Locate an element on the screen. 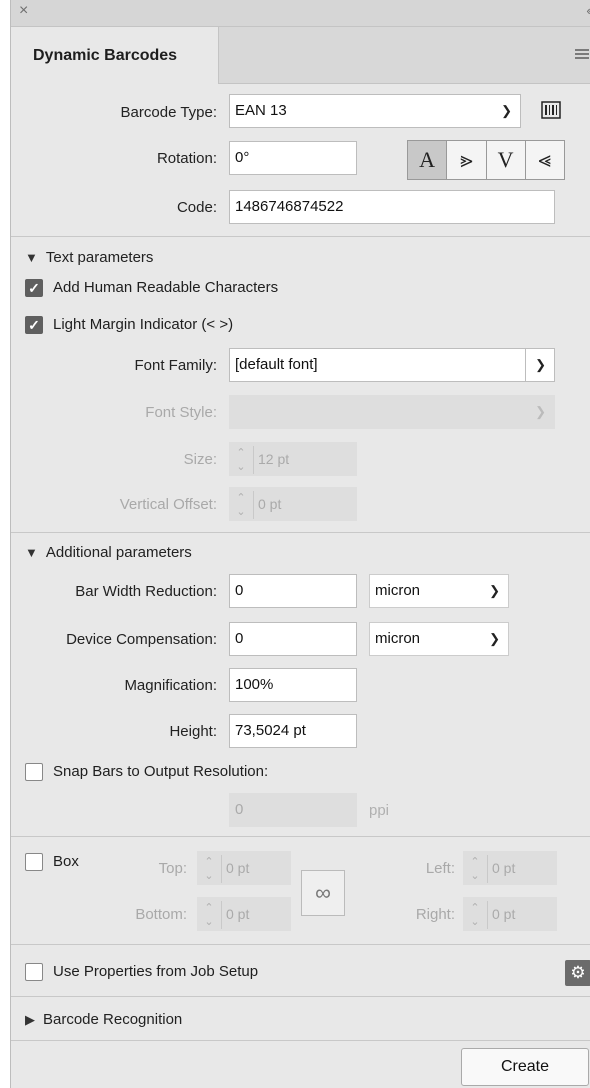 Image resolution: width=590 pixels, height=1088 pixels. barcode-recognition-header: ▶ Barcode Recognition is located at coordinates (103, 1019).